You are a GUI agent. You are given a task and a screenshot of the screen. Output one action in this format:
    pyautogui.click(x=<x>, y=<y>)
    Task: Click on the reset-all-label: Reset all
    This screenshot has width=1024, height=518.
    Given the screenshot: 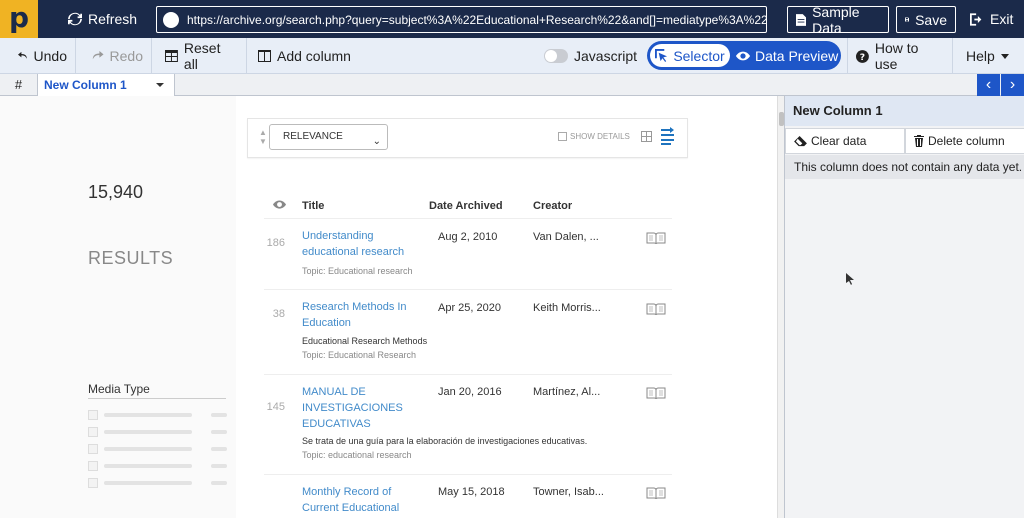 What is the action you would take?
    pyautogui.click(x=202, y=56)
    